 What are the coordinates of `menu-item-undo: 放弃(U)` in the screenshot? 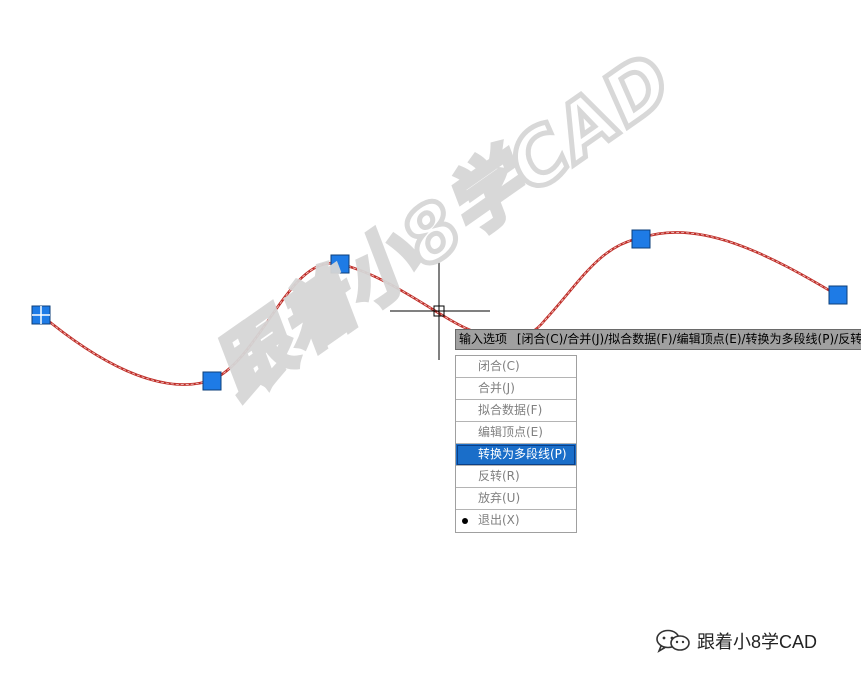 It's located at (516, 499).